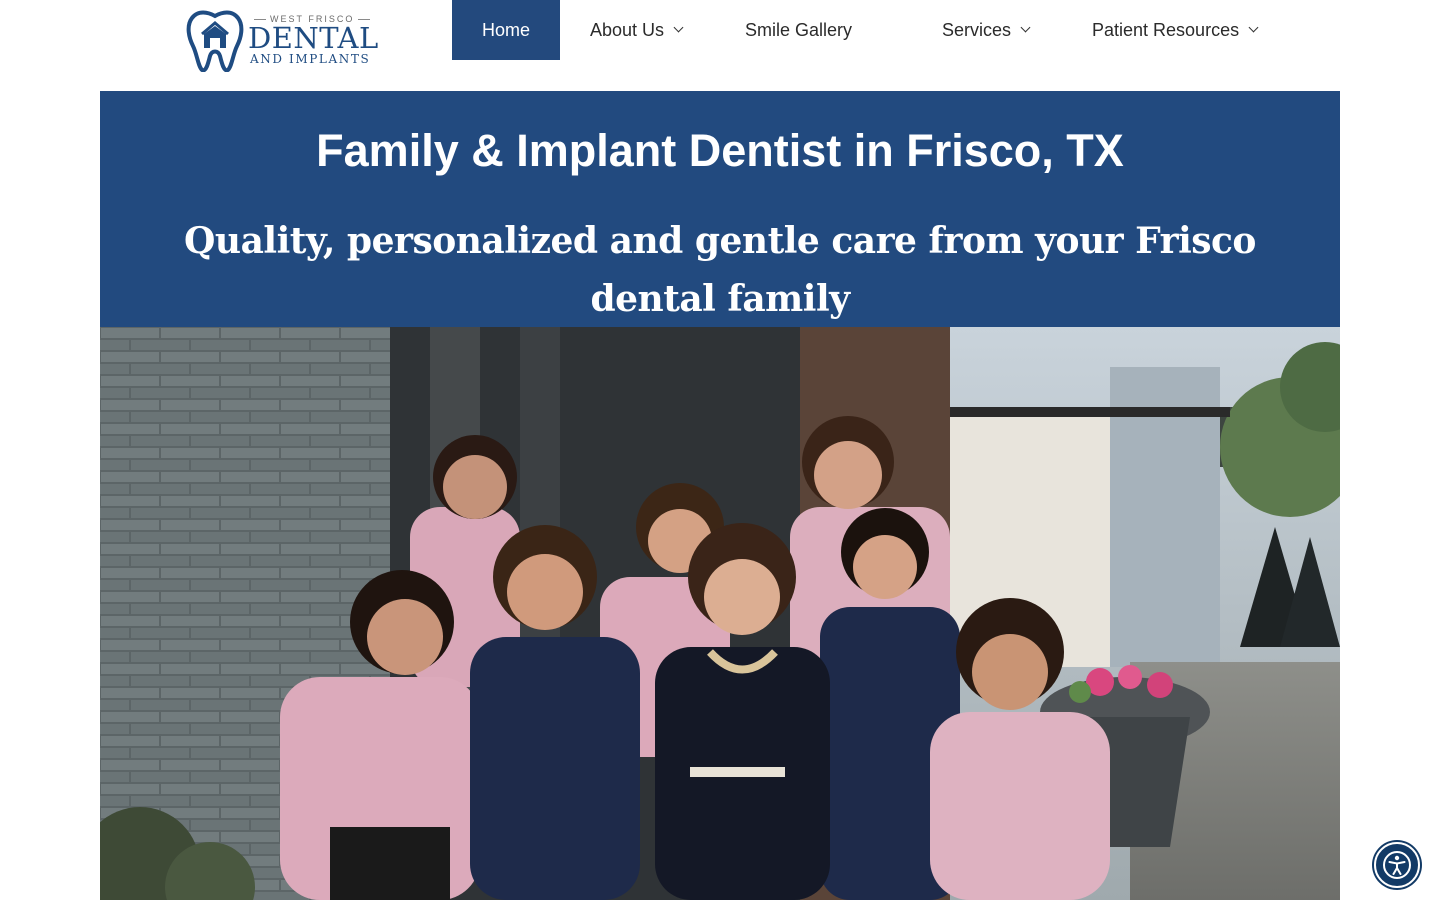 The image size is (1440, 900). I want to click on tooth-logo-icon, so click(215, 41).